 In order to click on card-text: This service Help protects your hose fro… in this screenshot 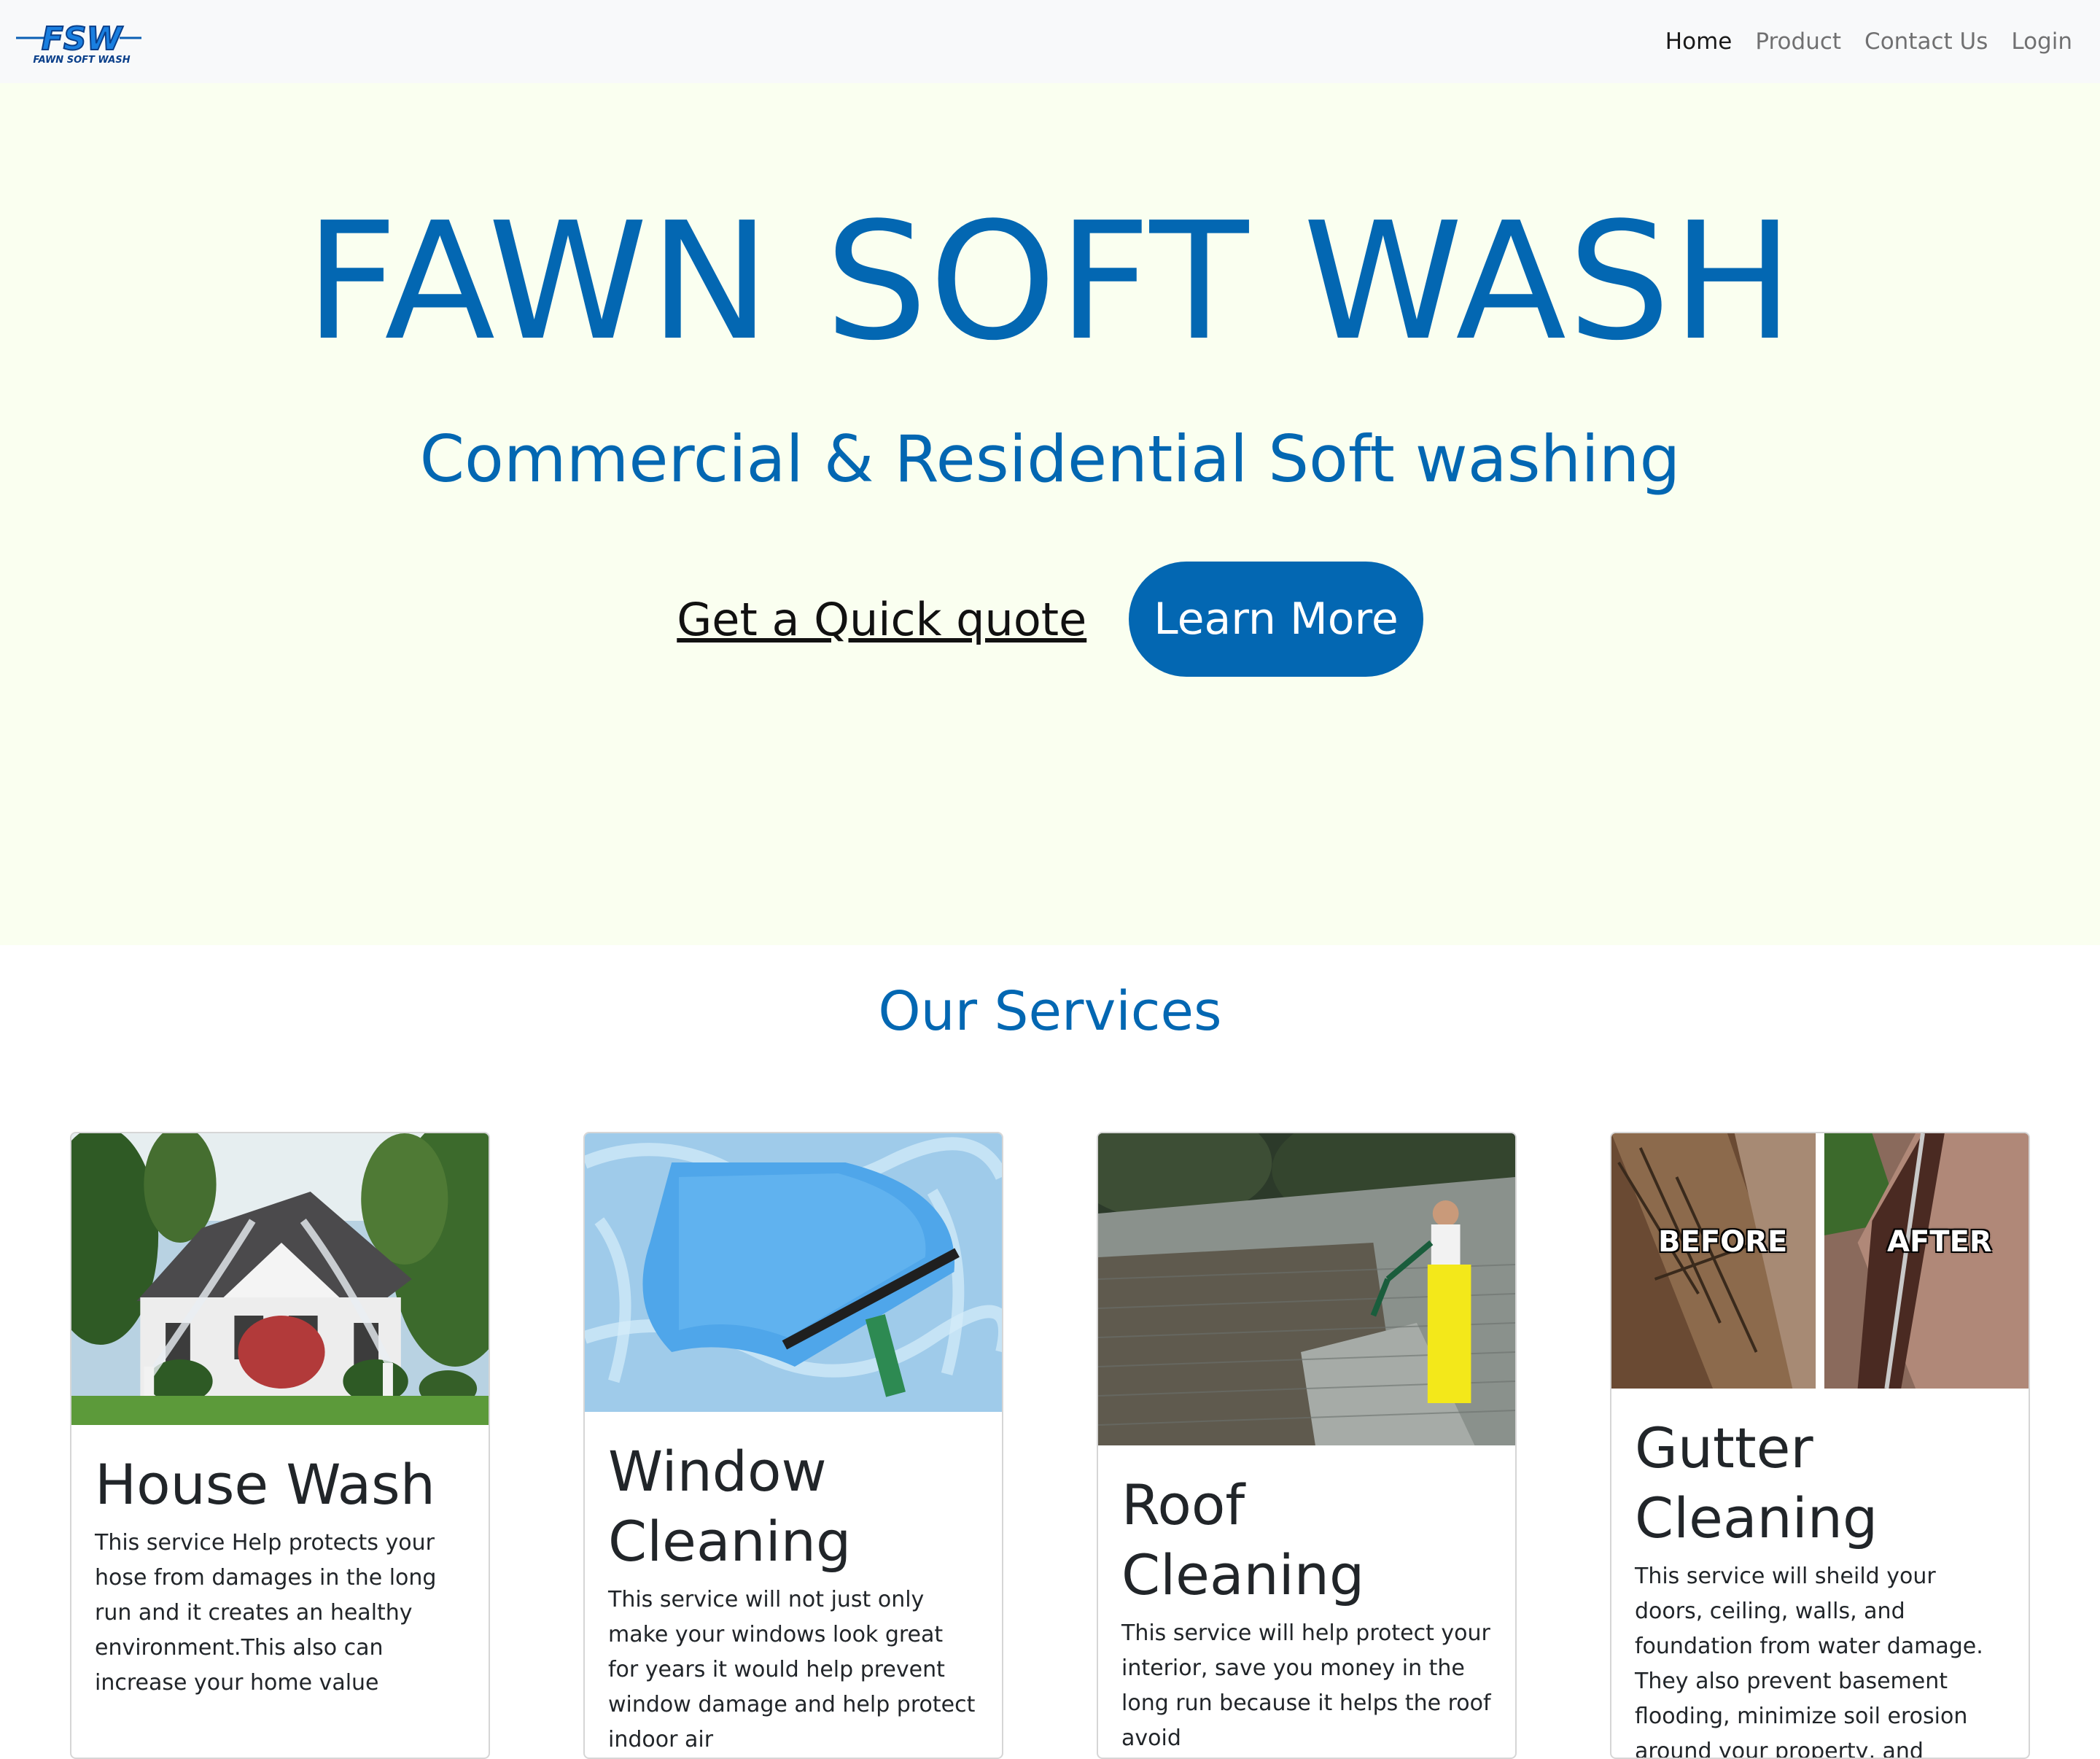, I will do `click(280, 1614)`.